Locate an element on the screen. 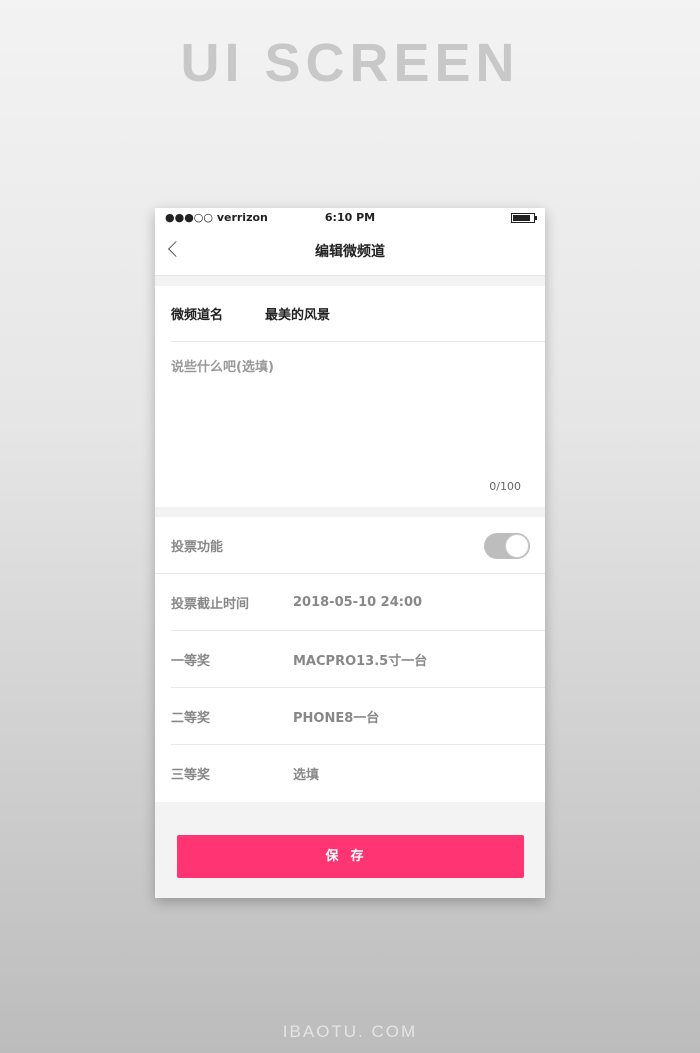  field-label: 微频道名 is located at coordinates (197, 315).